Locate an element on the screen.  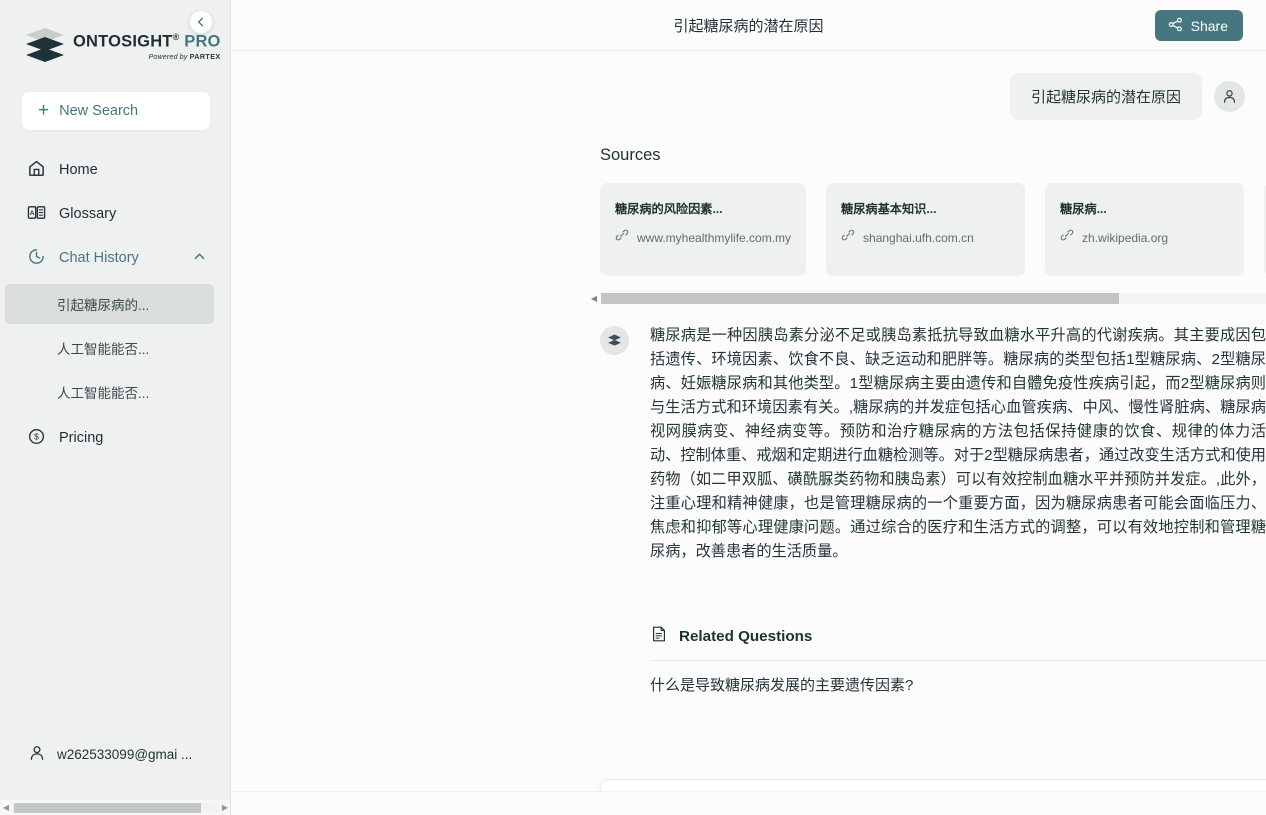
new-search-button: + New Search is located at coordinates (116, 111).